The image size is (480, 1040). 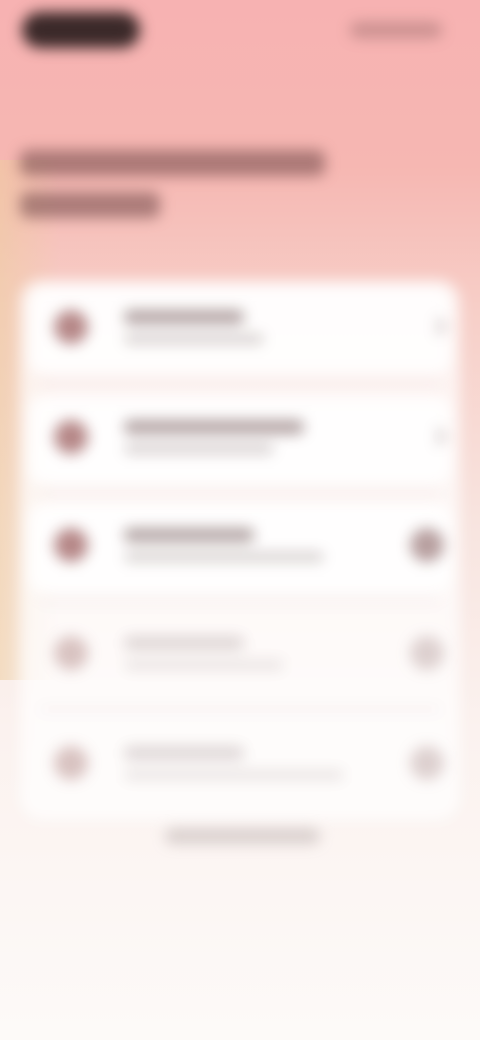 I want to click on footer-link, so click(x=242, y=836).